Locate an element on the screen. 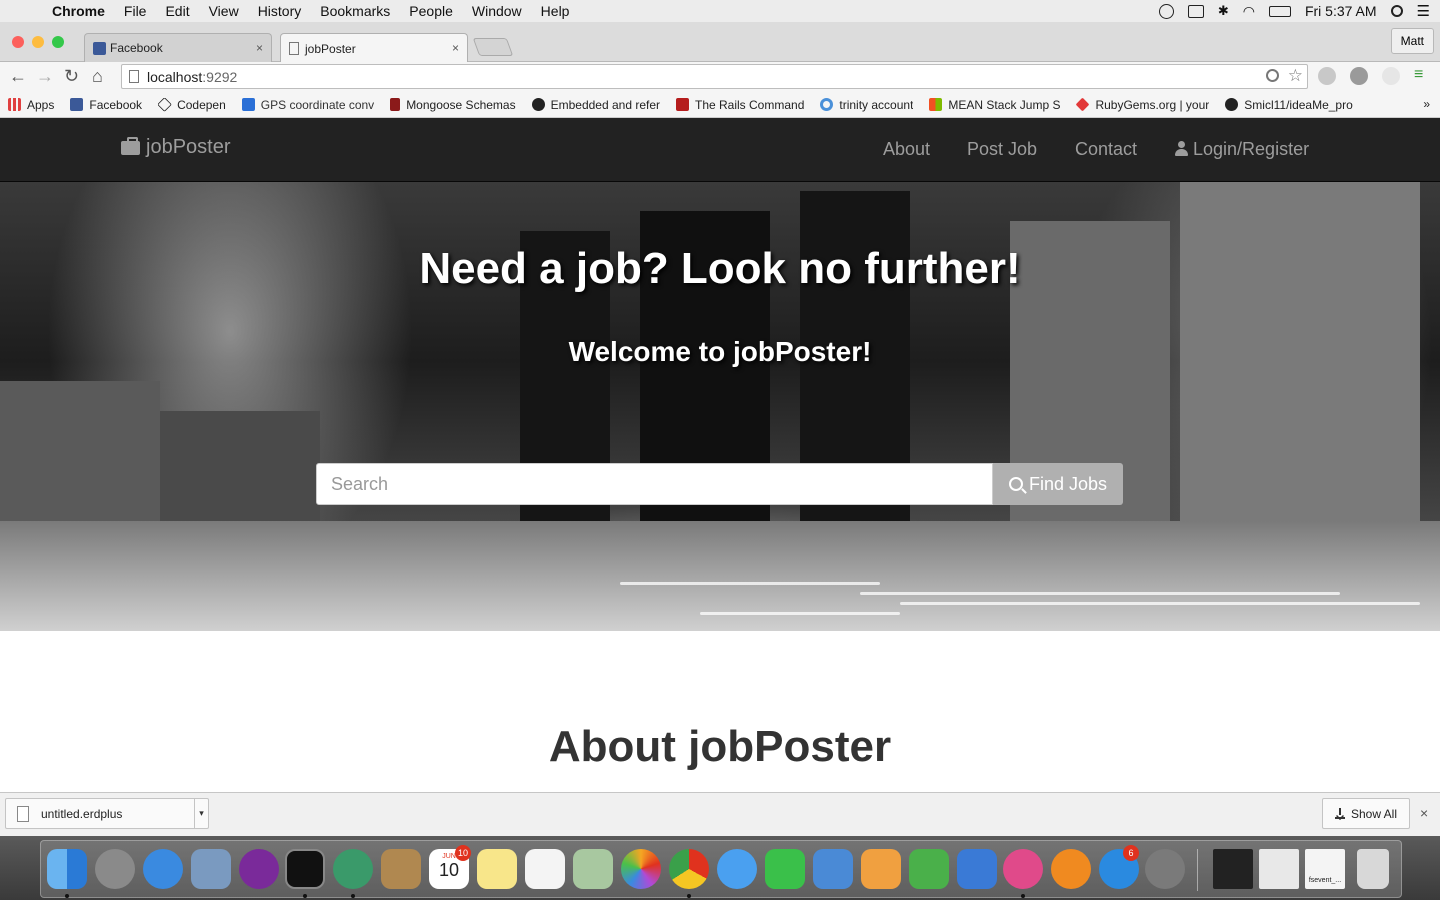 Image resolution: width=1440 pixels, height=900 pixels. keynote-icon is located at coordinates (977, 869).